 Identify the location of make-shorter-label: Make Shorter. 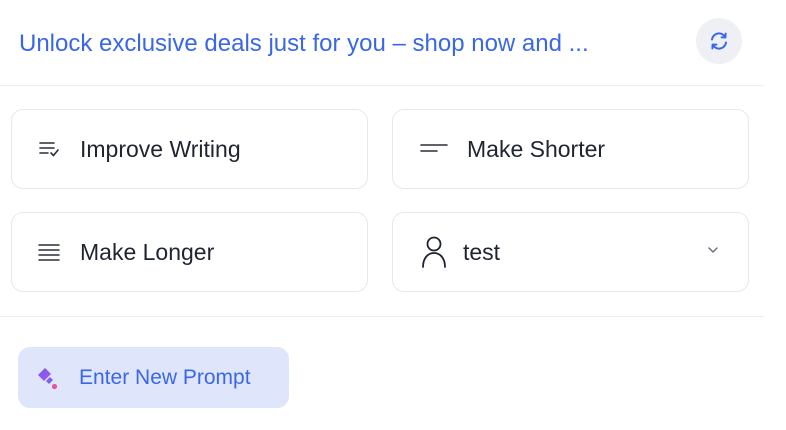
(536, 148).